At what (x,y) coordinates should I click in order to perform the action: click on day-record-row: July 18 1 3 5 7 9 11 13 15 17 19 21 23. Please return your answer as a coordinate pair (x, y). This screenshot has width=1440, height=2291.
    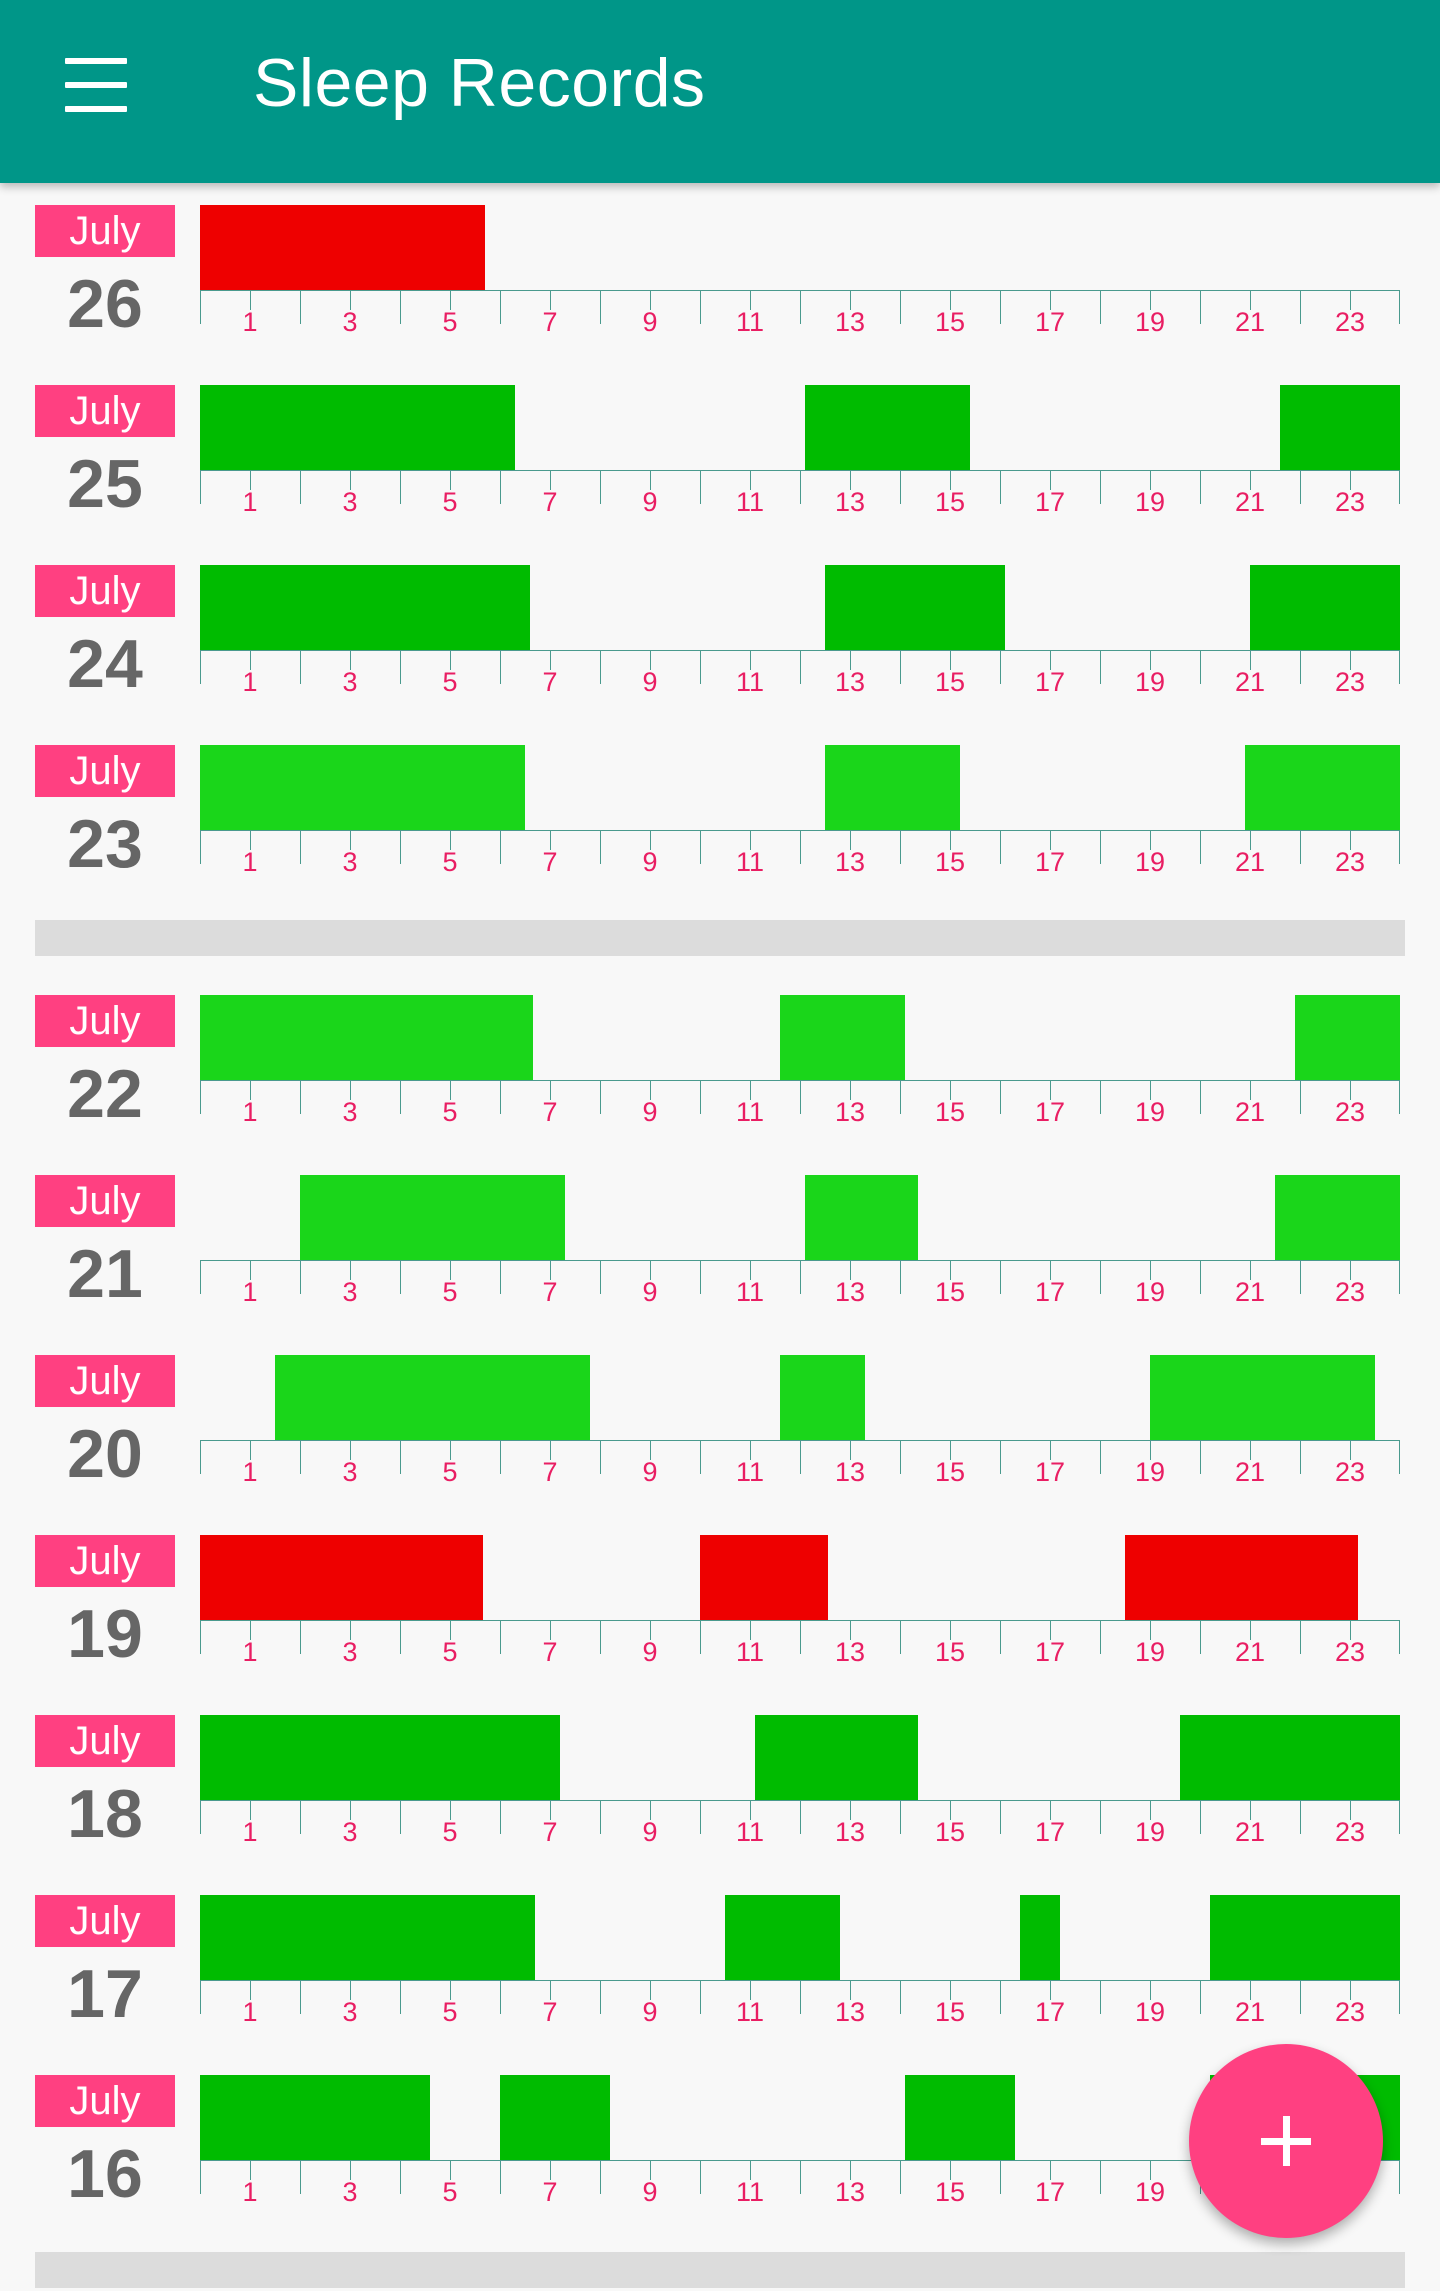
    Looking at the image, I should click on (720, 1800).